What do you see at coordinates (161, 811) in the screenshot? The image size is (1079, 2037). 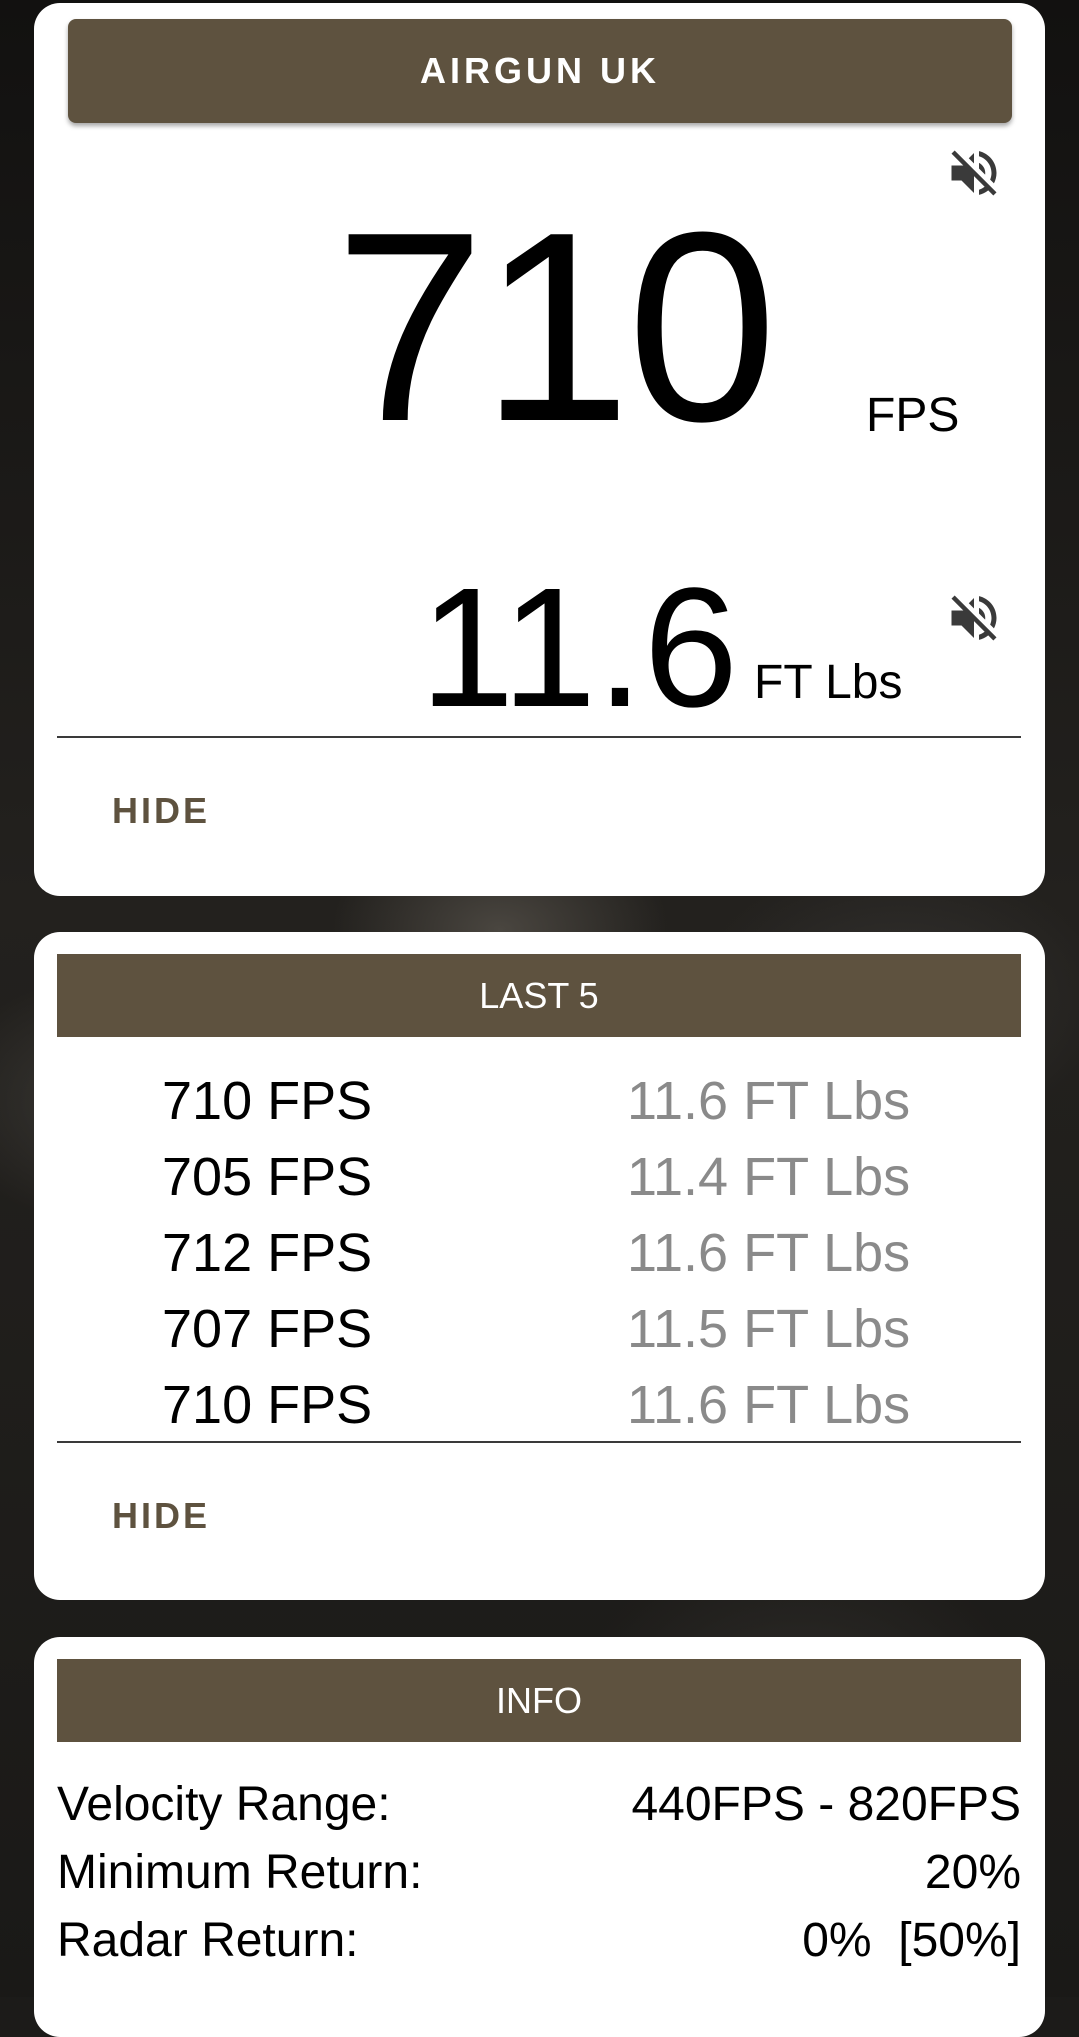 I see `reading-hide-button: HIDE` at bounding box center [161, 811].